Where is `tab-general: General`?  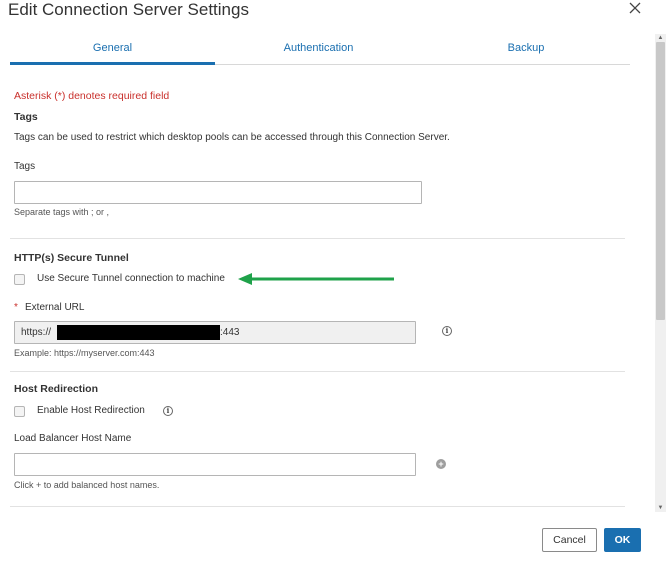
tab-general: General is located at coordinates (112, 50).